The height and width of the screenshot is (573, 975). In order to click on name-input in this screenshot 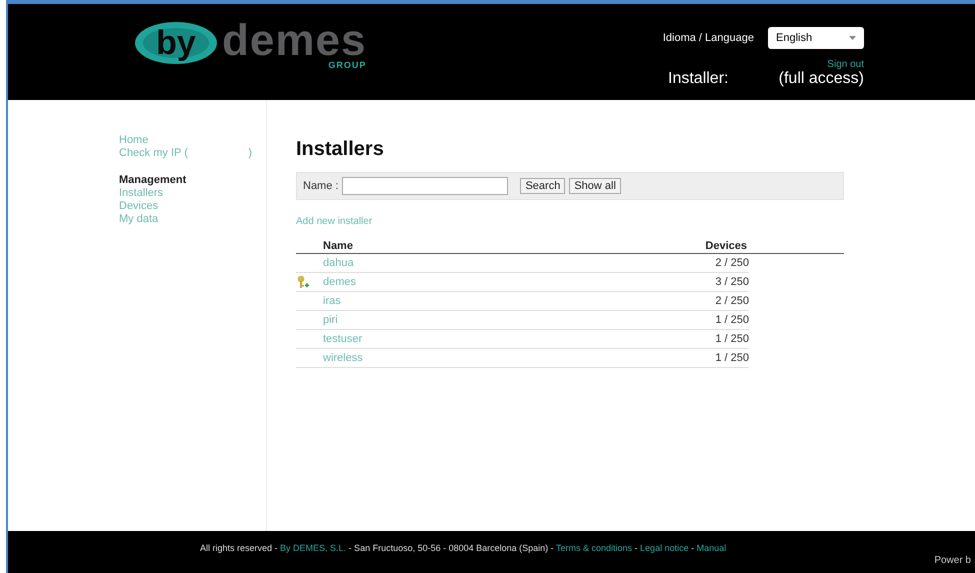, I will do `click(425, 186)`.